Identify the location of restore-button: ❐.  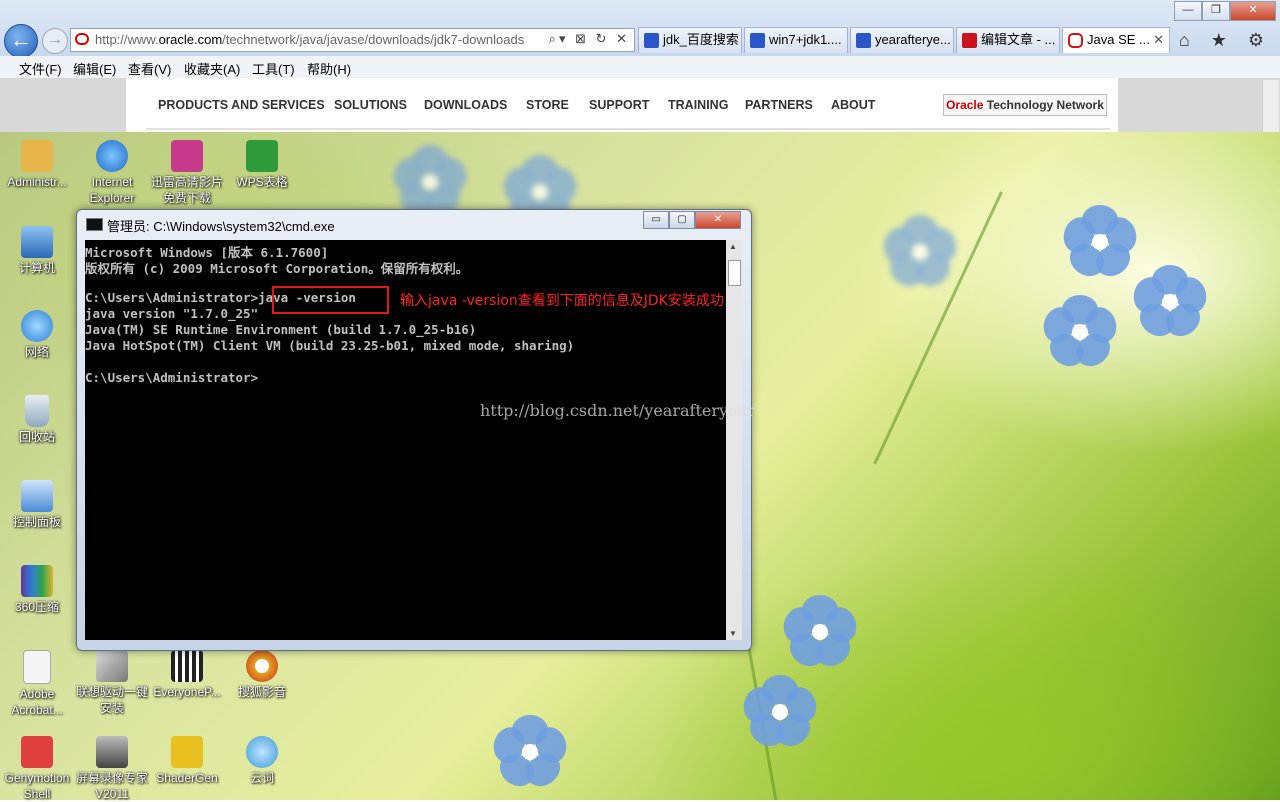
(1216, 11).